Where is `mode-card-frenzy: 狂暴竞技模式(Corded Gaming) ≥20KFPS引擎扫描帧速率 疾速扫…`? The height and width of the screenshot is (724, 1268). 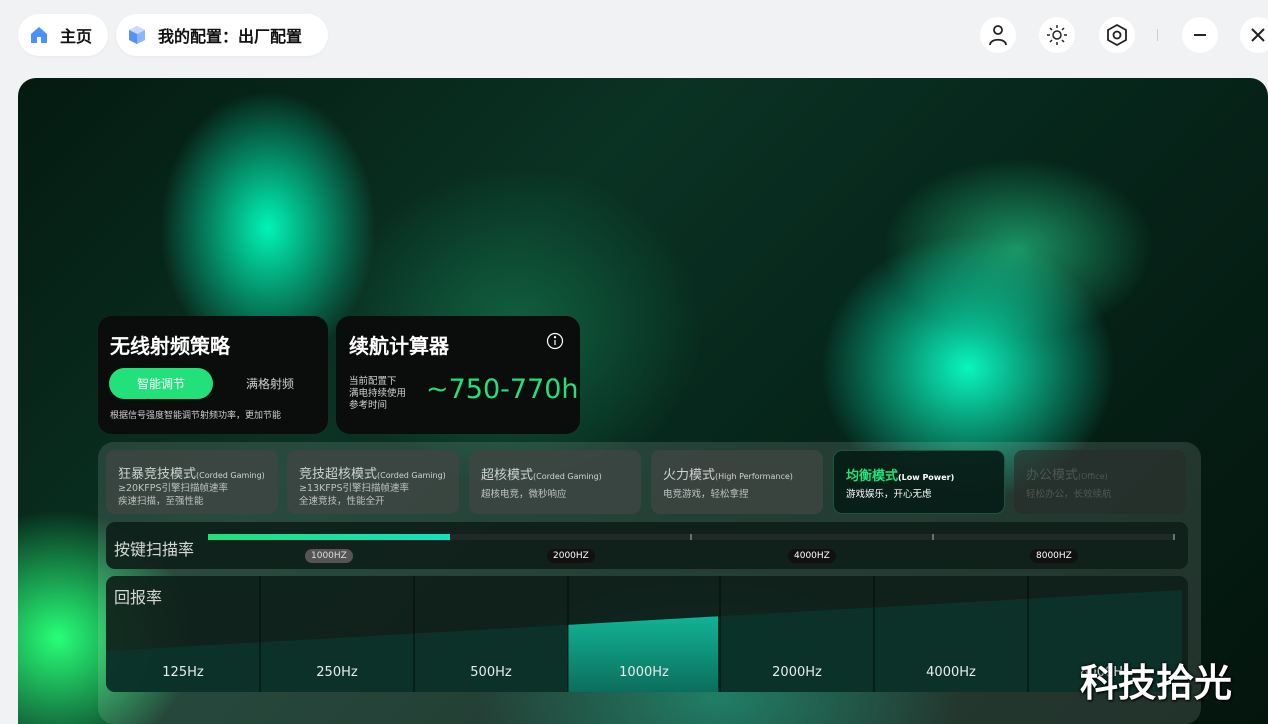 mode-card-frenzy: 狂暴竞技模式(Corded Gaming) ≥20KFPS引擎扫描帧速率 疾速扫… is located at coordinates (192, 482).